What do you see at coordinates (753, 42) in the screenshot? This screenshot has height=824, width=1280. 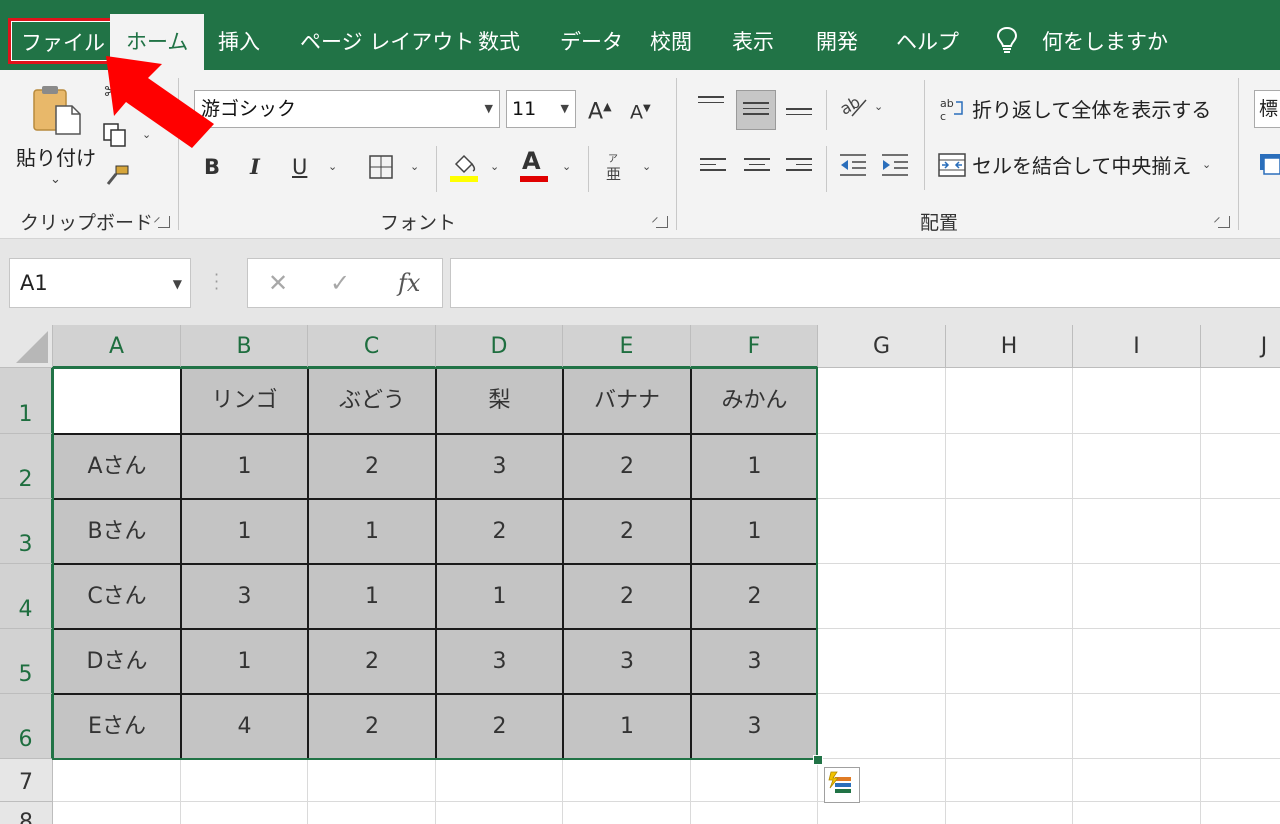 I see `tab-view: 表示` at bounding box center [753, 42].